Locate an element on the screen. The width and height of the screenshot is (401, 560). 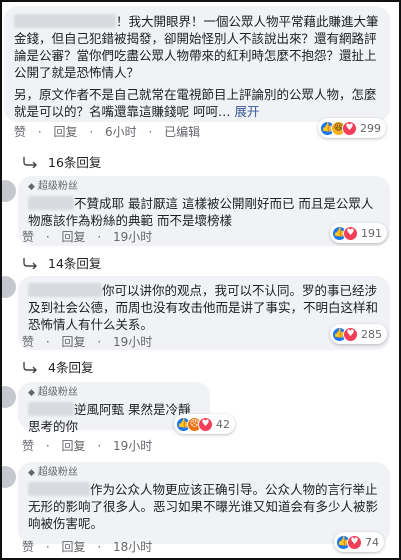
reaction-count: 299 is located at coordinates (370, 128).